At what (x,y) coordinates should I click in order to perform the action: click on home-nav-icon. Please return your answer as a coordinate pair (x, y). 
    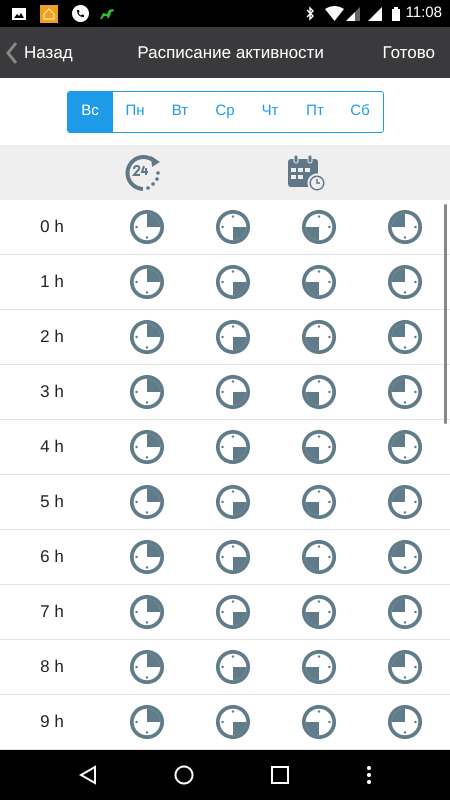
    Looking at the image, I should click on (184, 775).